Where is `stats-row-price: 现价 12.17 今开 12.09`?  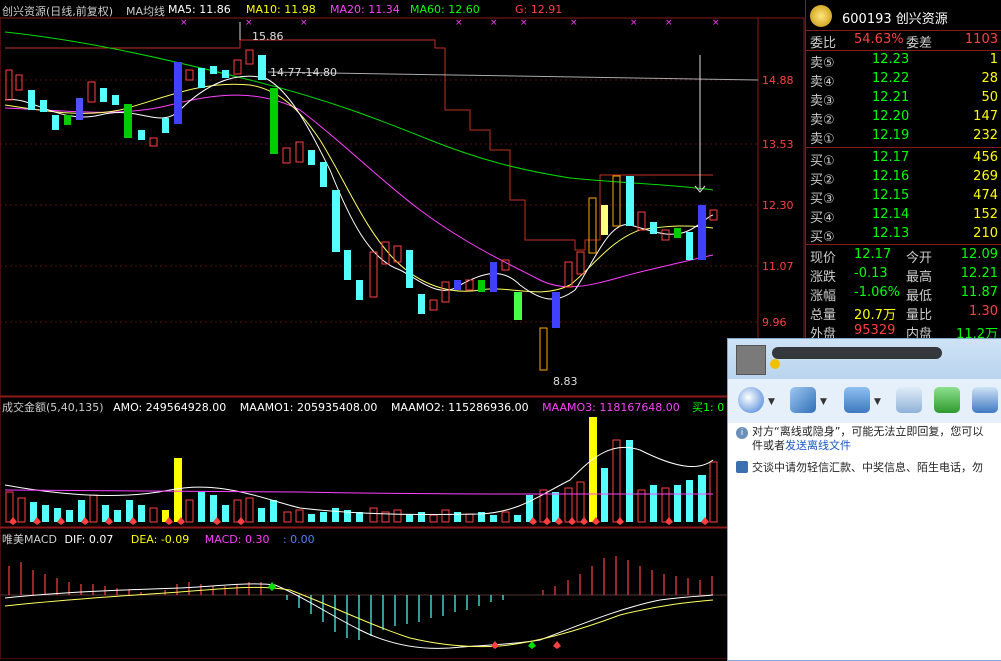
stats-row-price: 现价 12.17 今开 12.09 is located at coordinates (904, 256).